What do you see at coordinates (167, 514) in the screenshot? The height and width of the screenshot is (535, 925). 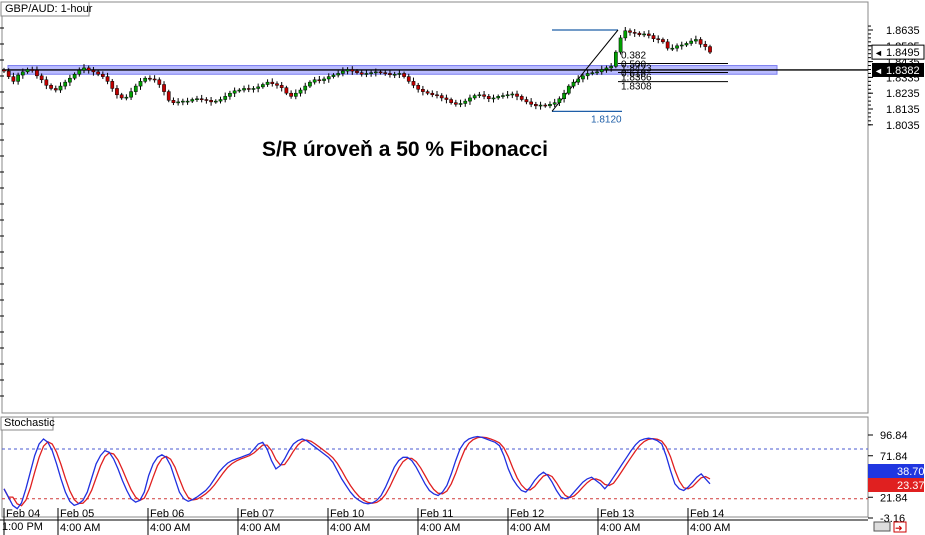 I see `date-axis-label: Feb 06` at bounding box center [167, 514].